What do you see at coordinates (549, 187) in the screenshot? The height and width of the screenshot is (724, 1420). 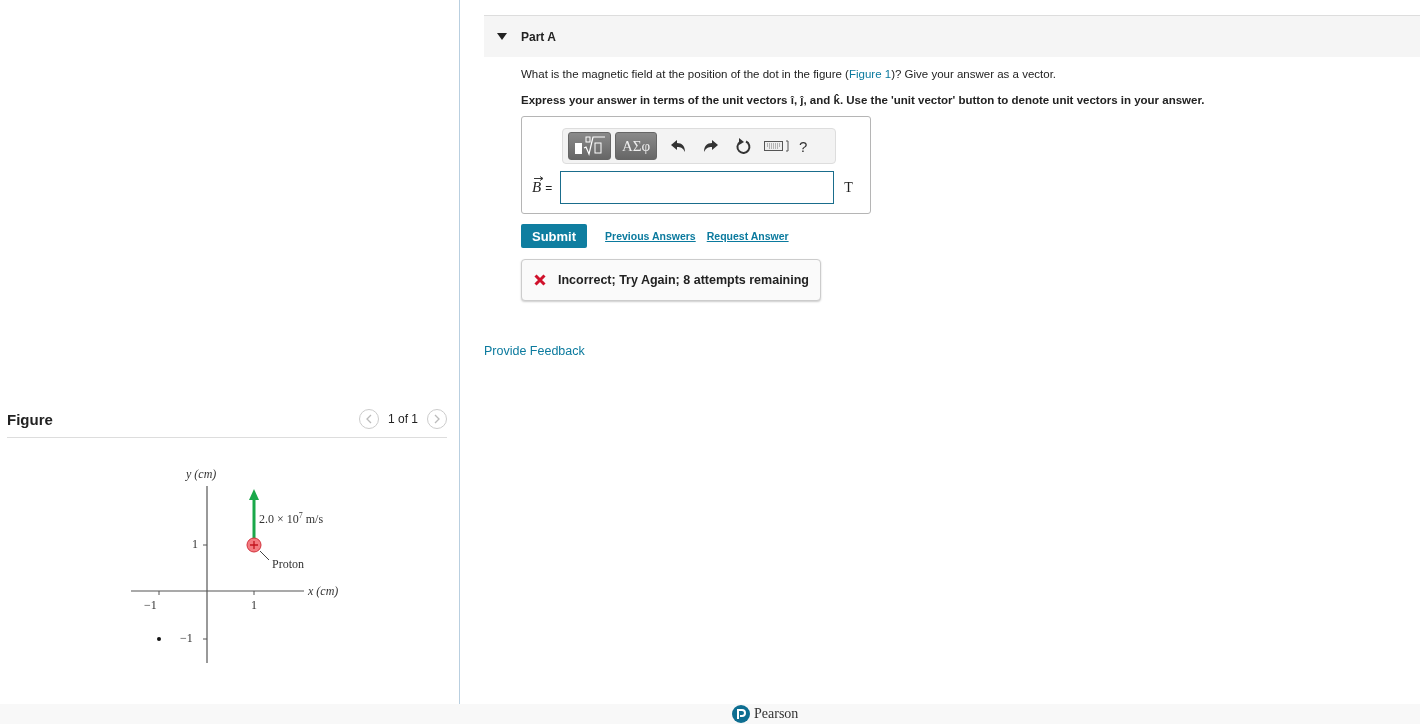 I see `equals-sign: =` at bounding box center [549, 187].